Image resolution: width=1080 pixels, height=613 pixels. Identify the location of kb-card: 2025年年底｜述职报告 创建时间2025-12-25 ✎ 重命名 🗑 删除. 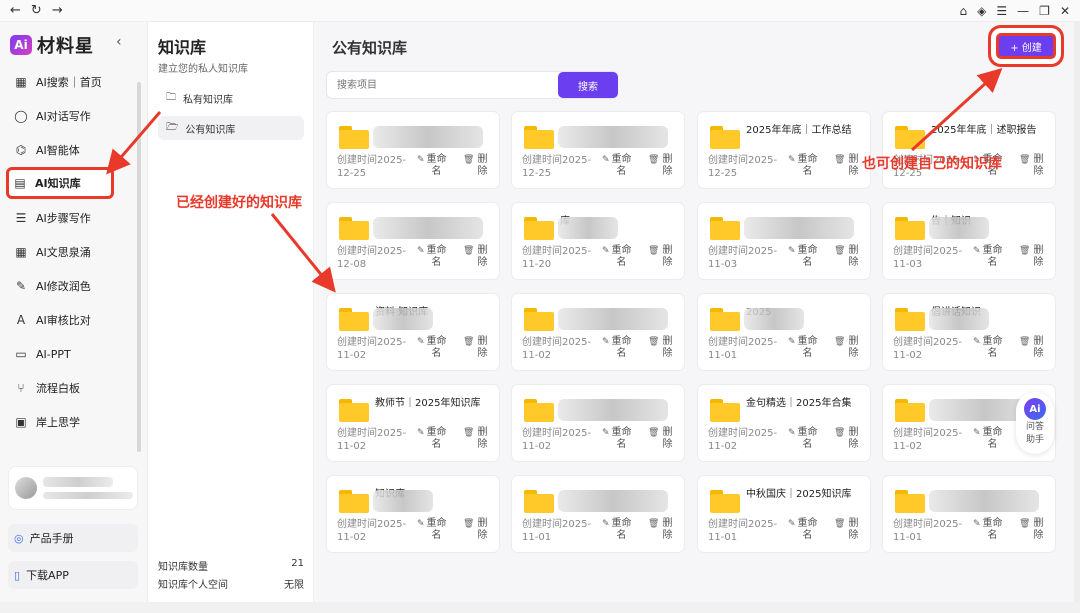
(969, 150).